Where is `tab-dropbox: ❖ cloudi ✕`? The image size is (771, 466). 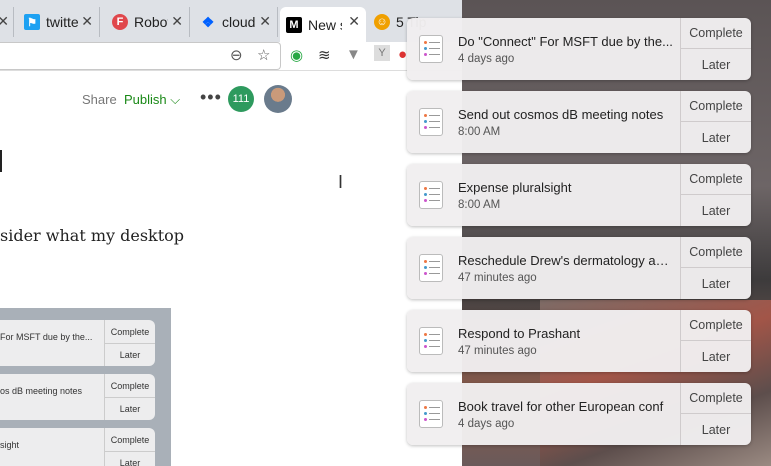
tab-dropbox: ❖ cloudi ✕ is located at coordinates (236, 22).